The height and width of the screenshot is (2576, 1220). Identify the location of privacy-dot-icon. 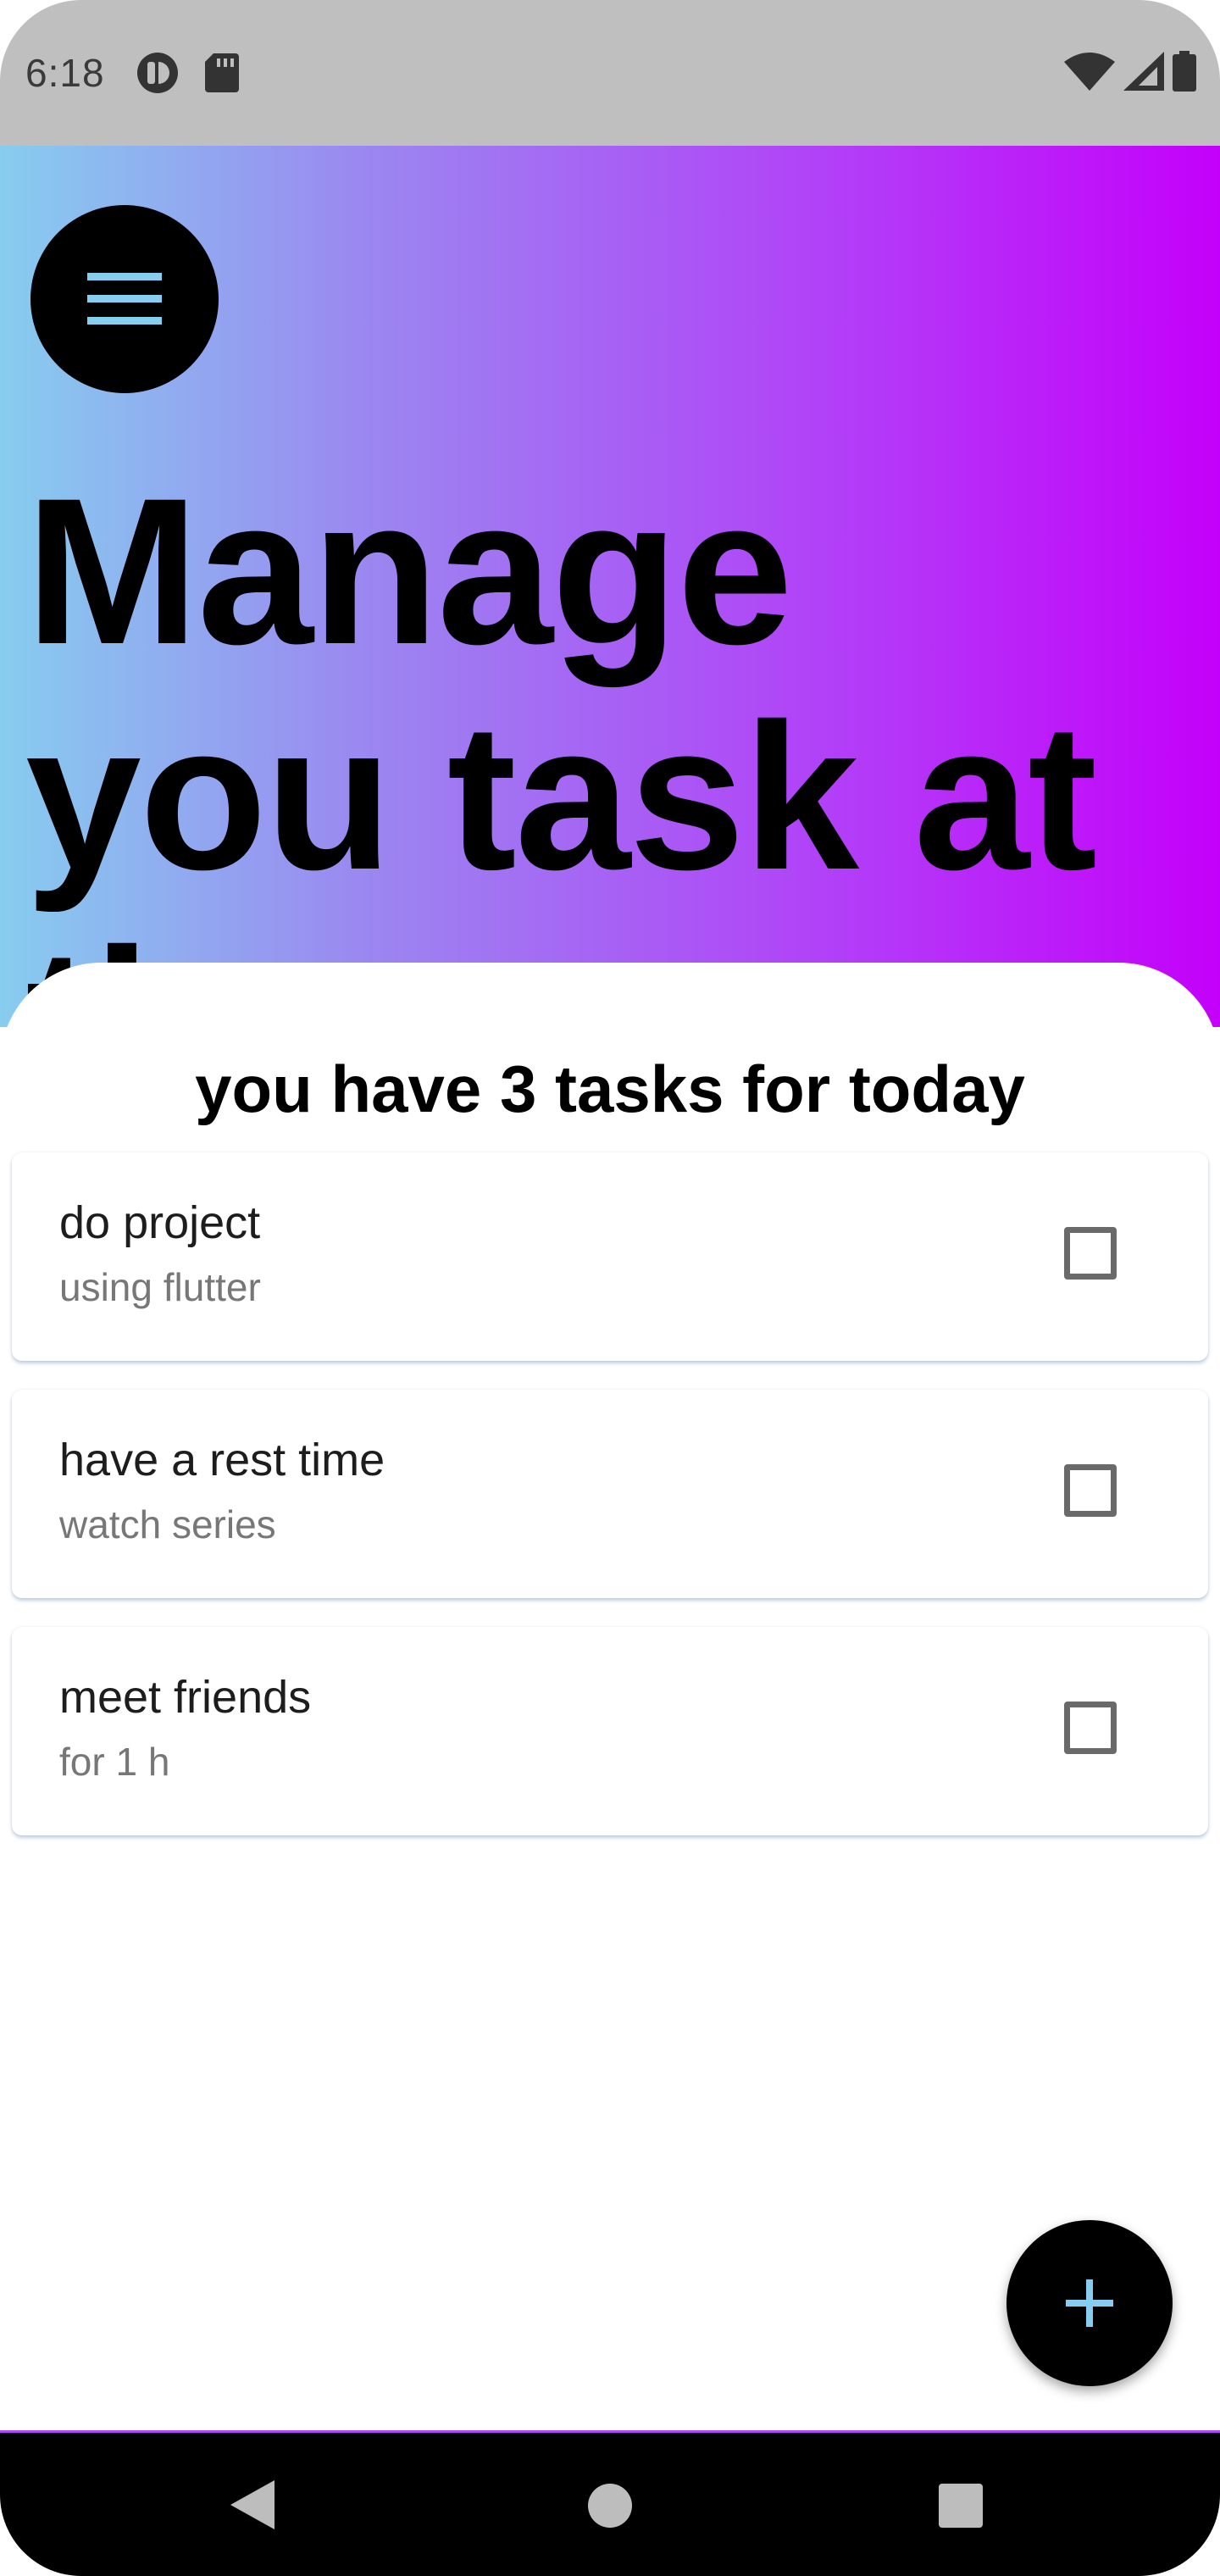
(157, 73).